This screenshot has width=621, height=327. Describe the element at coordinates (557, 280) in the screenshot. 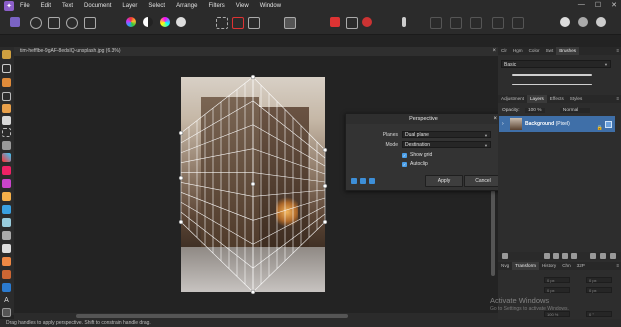

I see `transform-x-field: 0 px` at that location.